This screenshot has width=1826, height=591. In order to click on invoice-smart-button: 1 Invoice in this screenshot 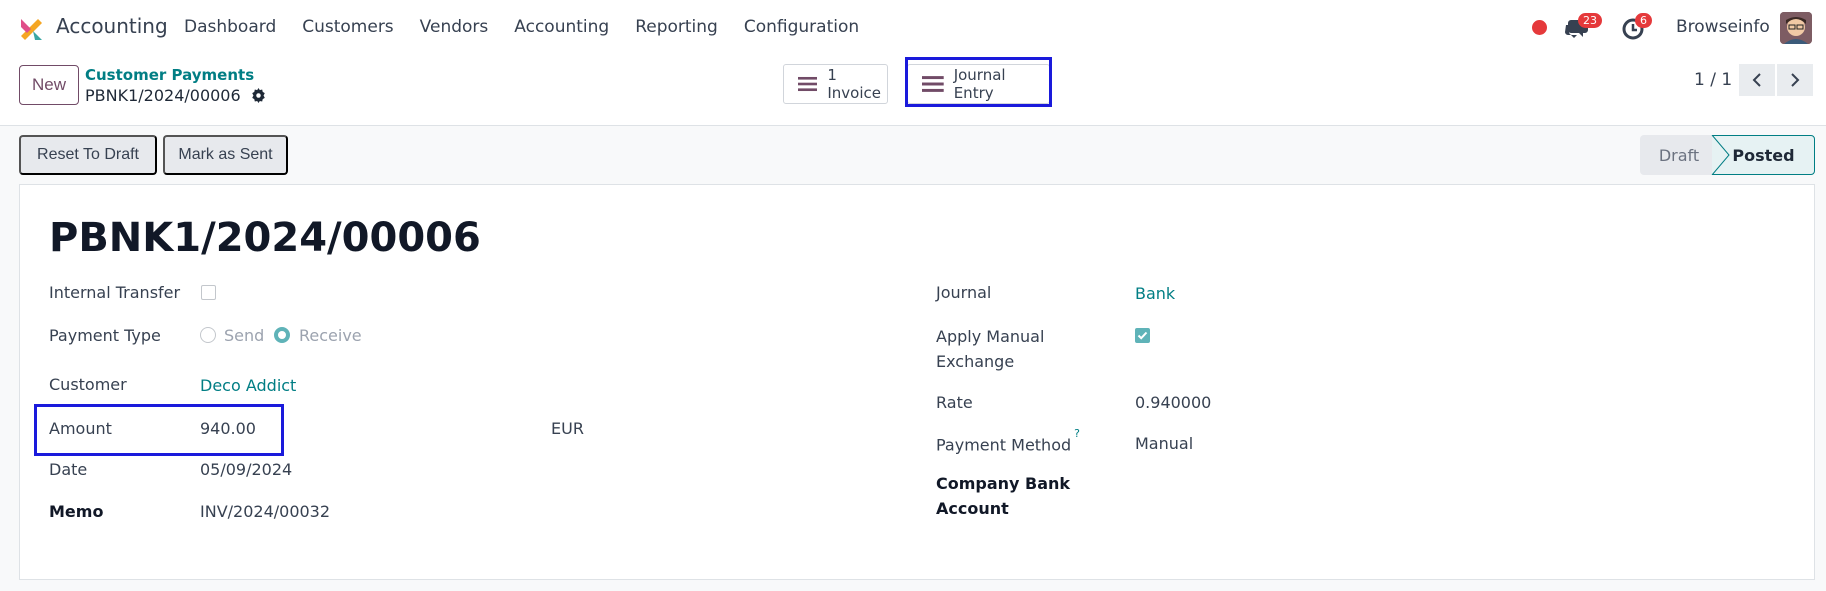, I will do `click(835, 84)`.